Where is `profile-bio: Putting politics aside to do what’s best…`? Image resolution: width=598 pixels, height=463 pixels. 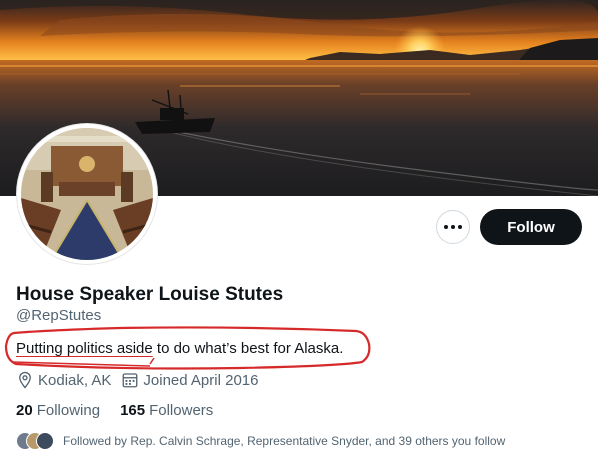
profile-bio: Putting politics aside to do what’s best… is located at coordinates (179, 348).